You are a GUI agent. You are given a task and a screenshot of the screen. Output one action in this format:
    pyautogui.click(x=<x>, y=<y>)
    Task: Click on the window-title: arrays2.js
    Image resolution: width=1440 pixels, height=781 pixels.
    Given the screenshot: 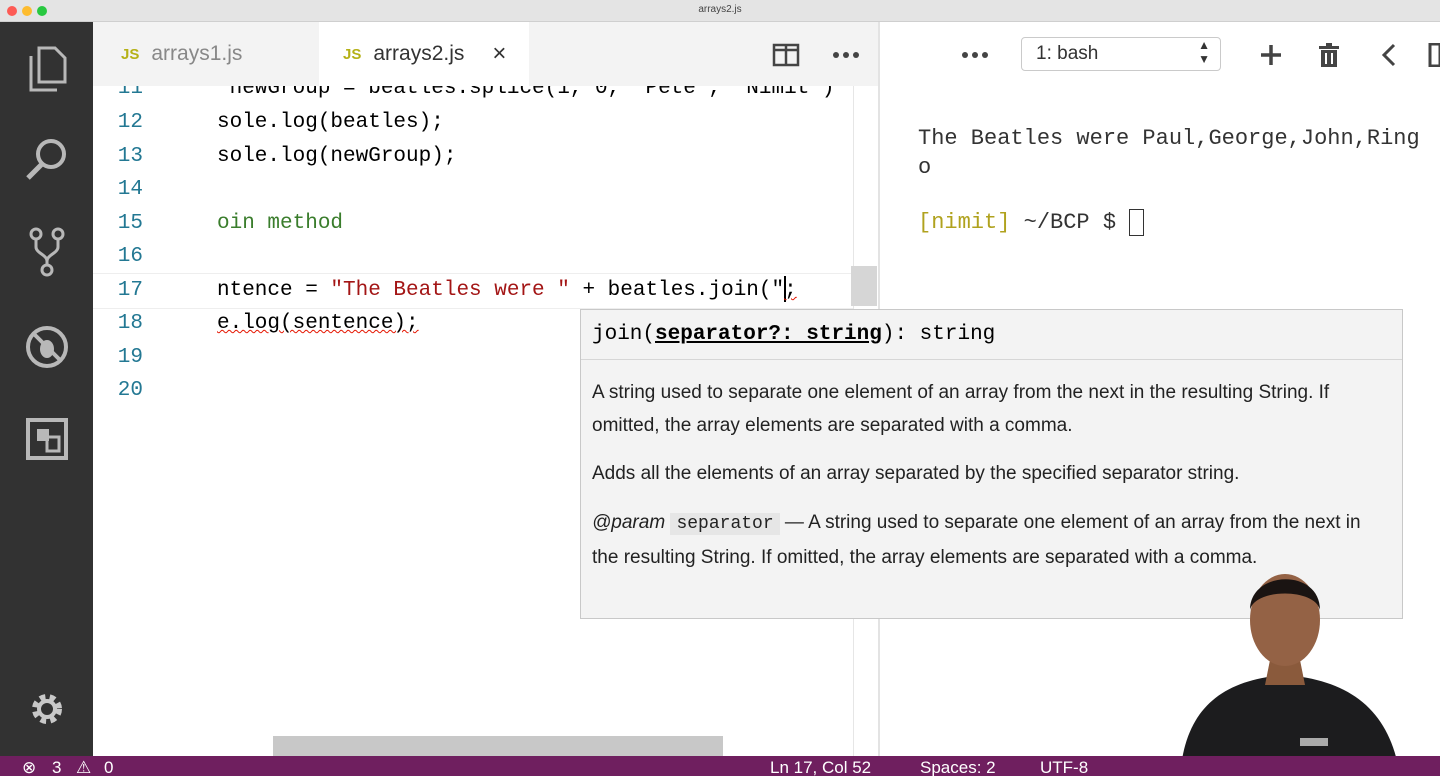 What is the action you would take?
    pyautogui.click(x=720, y=9)
    